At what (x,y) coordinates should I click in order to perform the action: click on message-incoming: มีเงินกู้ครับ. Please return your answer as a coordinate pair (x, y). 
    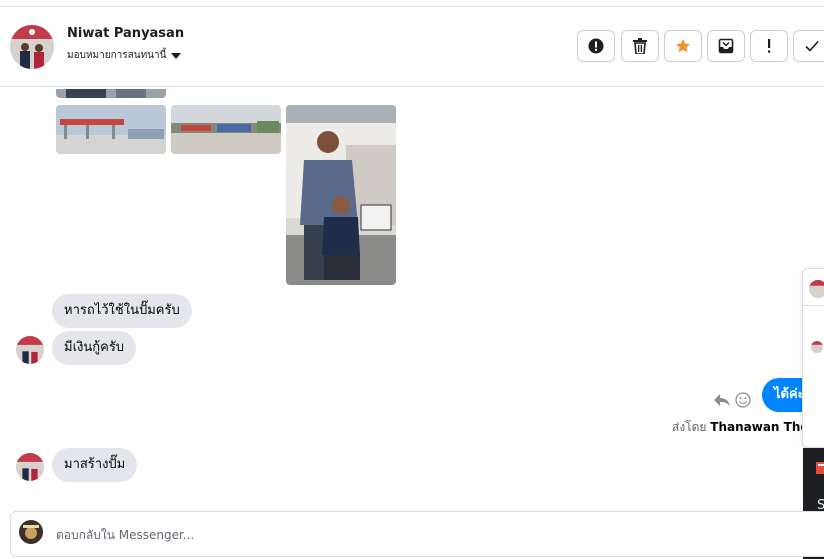
    Looking at the image, I should click on (94, 348).